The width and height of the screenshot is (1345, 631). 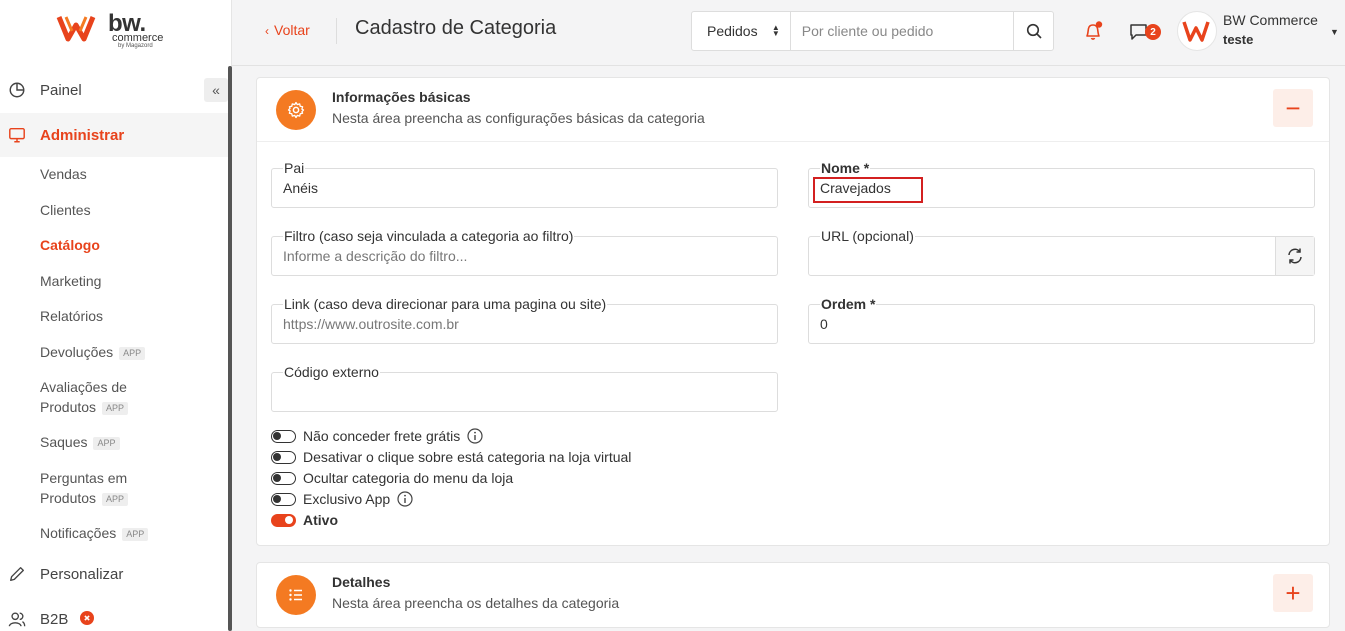 I want to click on search-input, so click(x=902, y=31).